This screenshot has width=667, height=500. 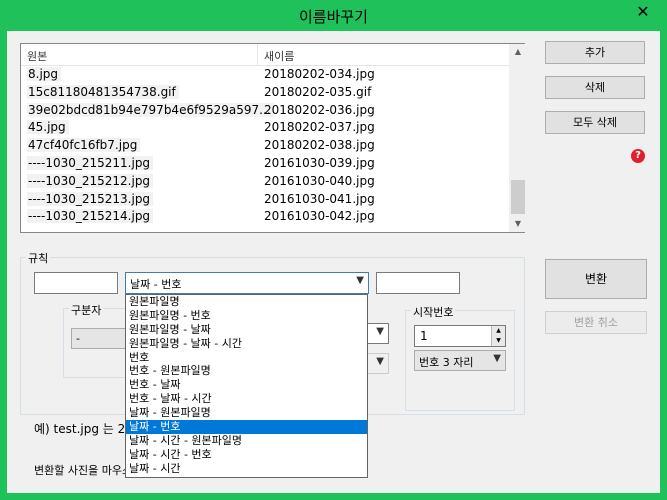 What do you see at coordinates (460, 336) in the screenshot?
I see `start-number-stepper: 1 ▲ ▼` at bounding box center [460, 336].